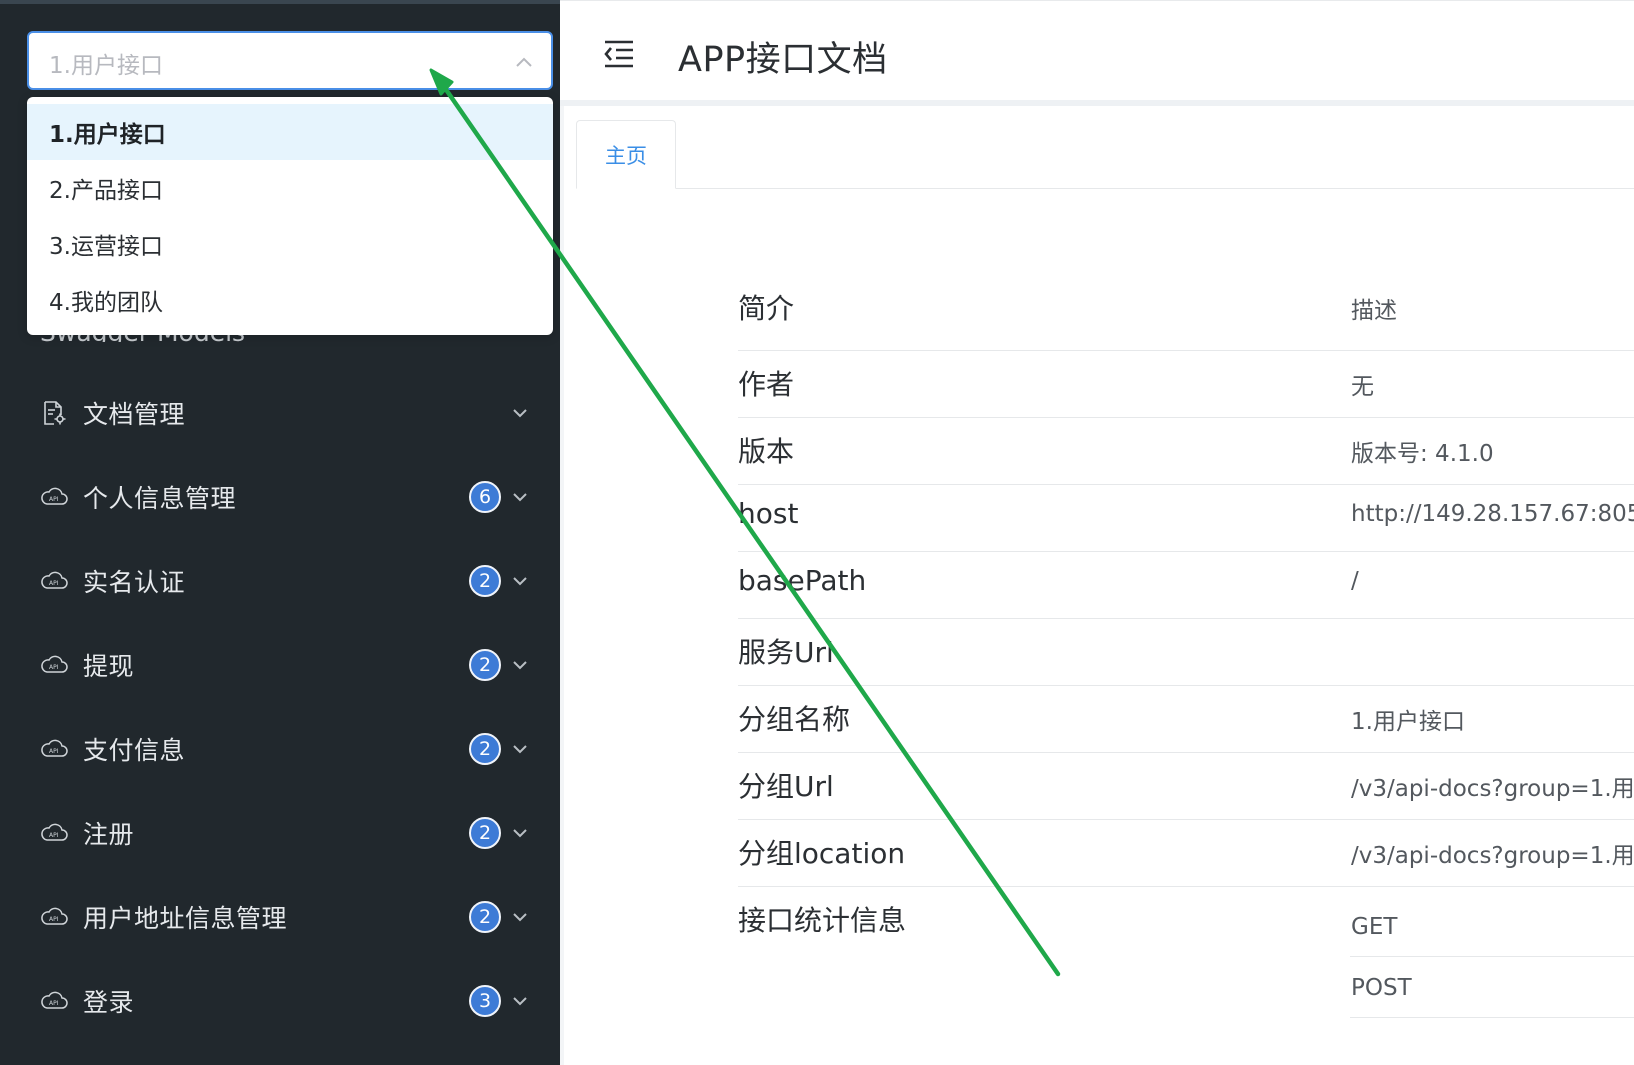  What do you see at coordinates (1408, 722) in the screenshot?
I see `info-value: 1.用户接口` at bounding box center [1408, 722].